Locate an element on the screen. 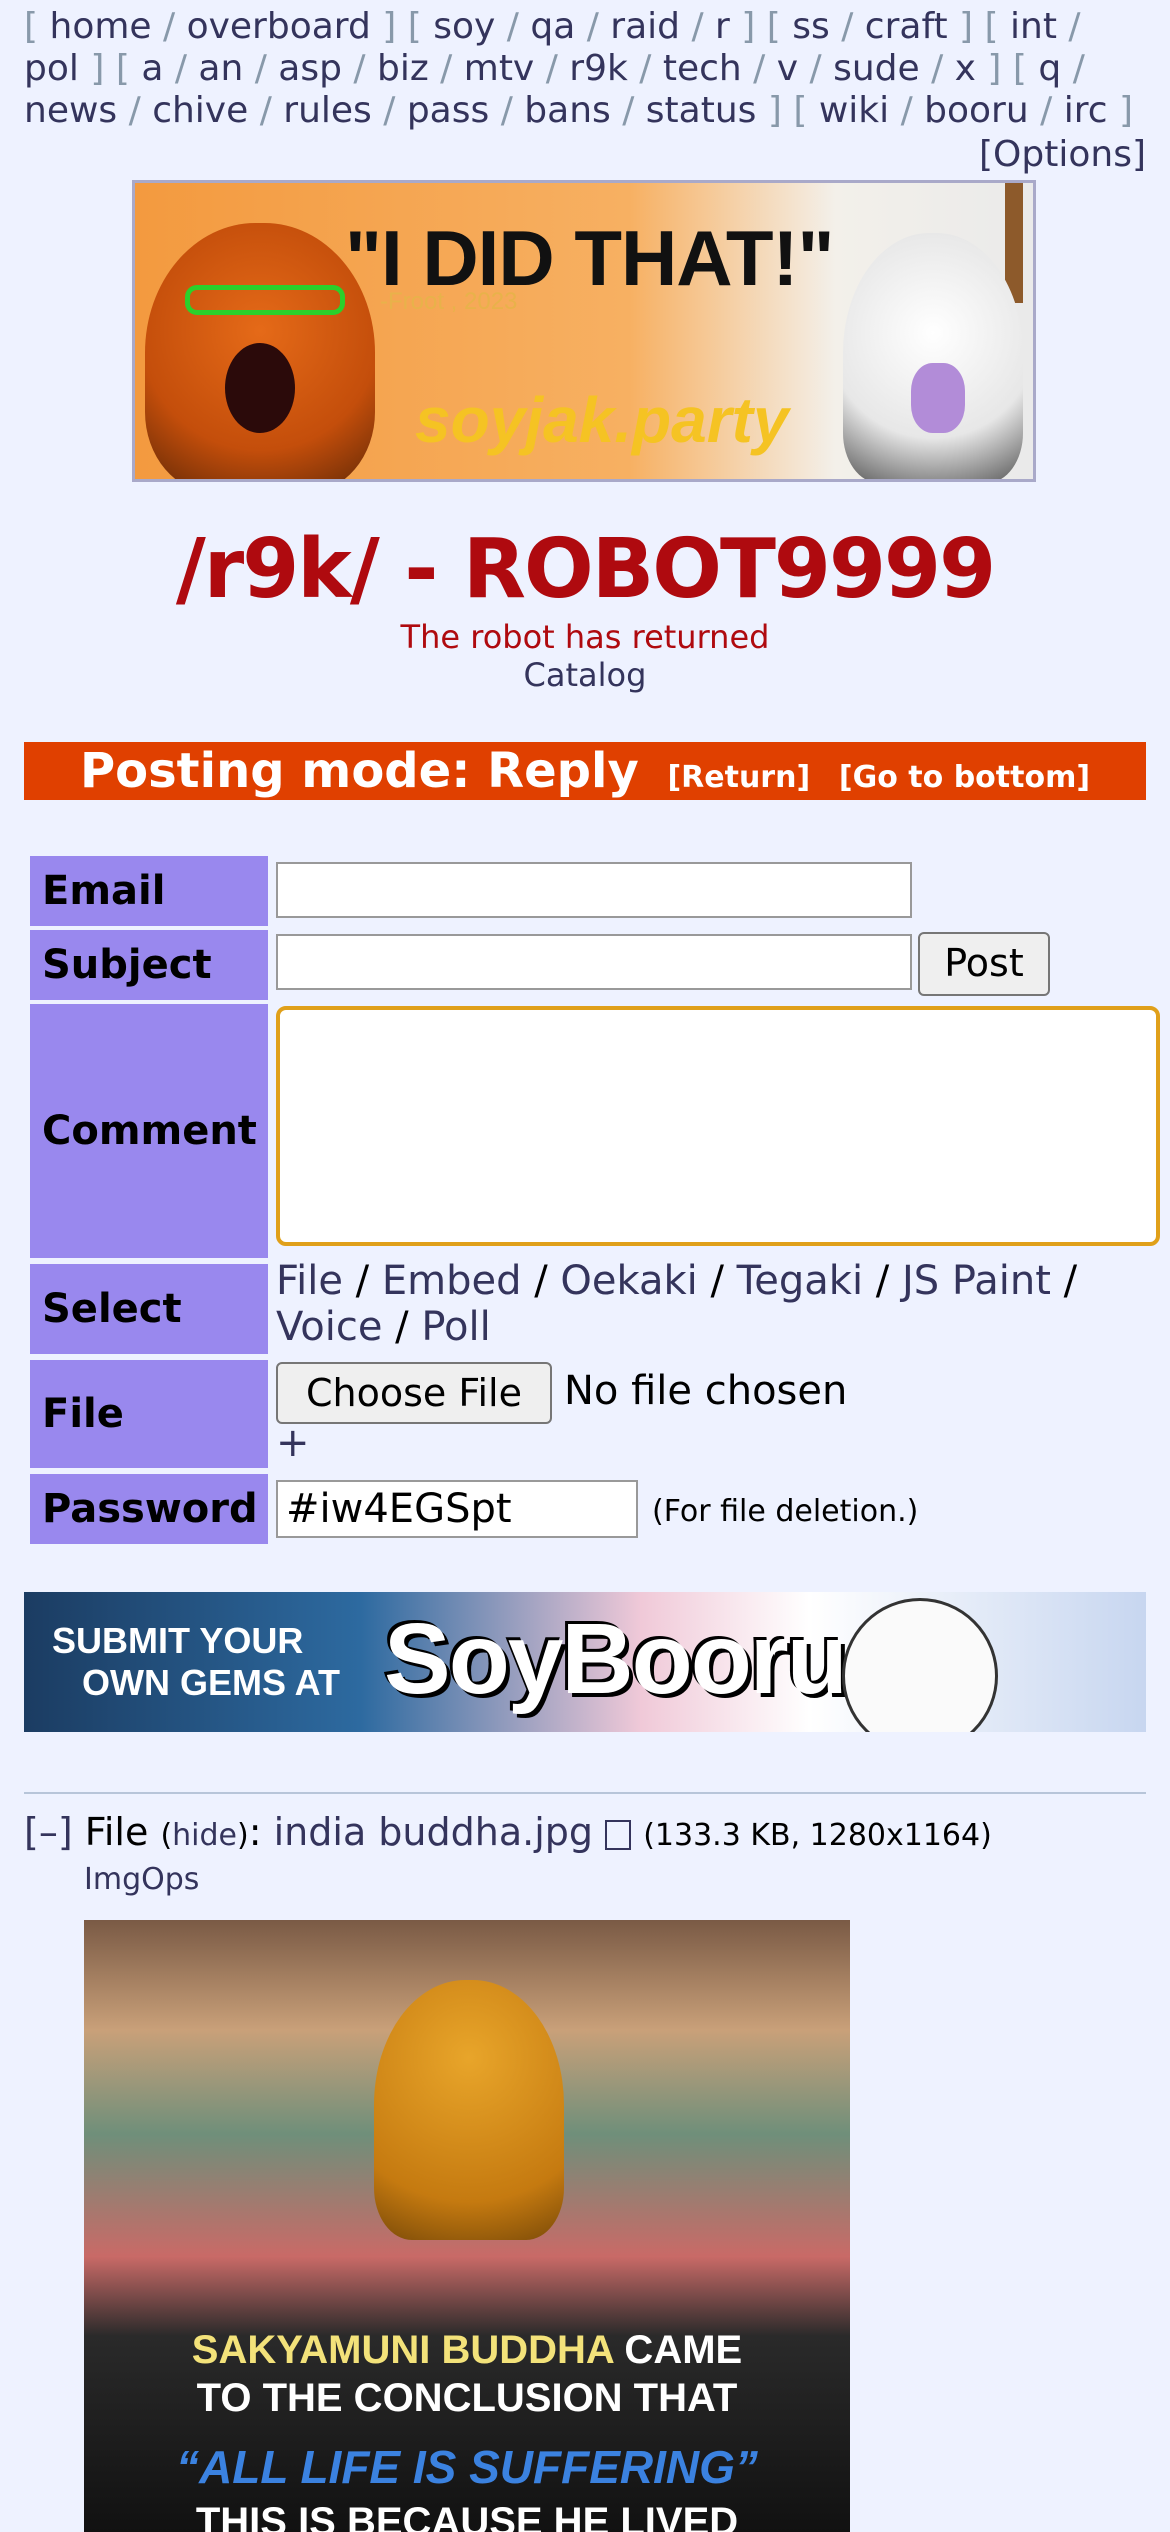  add-file-link: + is located at coordinates (293, 1443).